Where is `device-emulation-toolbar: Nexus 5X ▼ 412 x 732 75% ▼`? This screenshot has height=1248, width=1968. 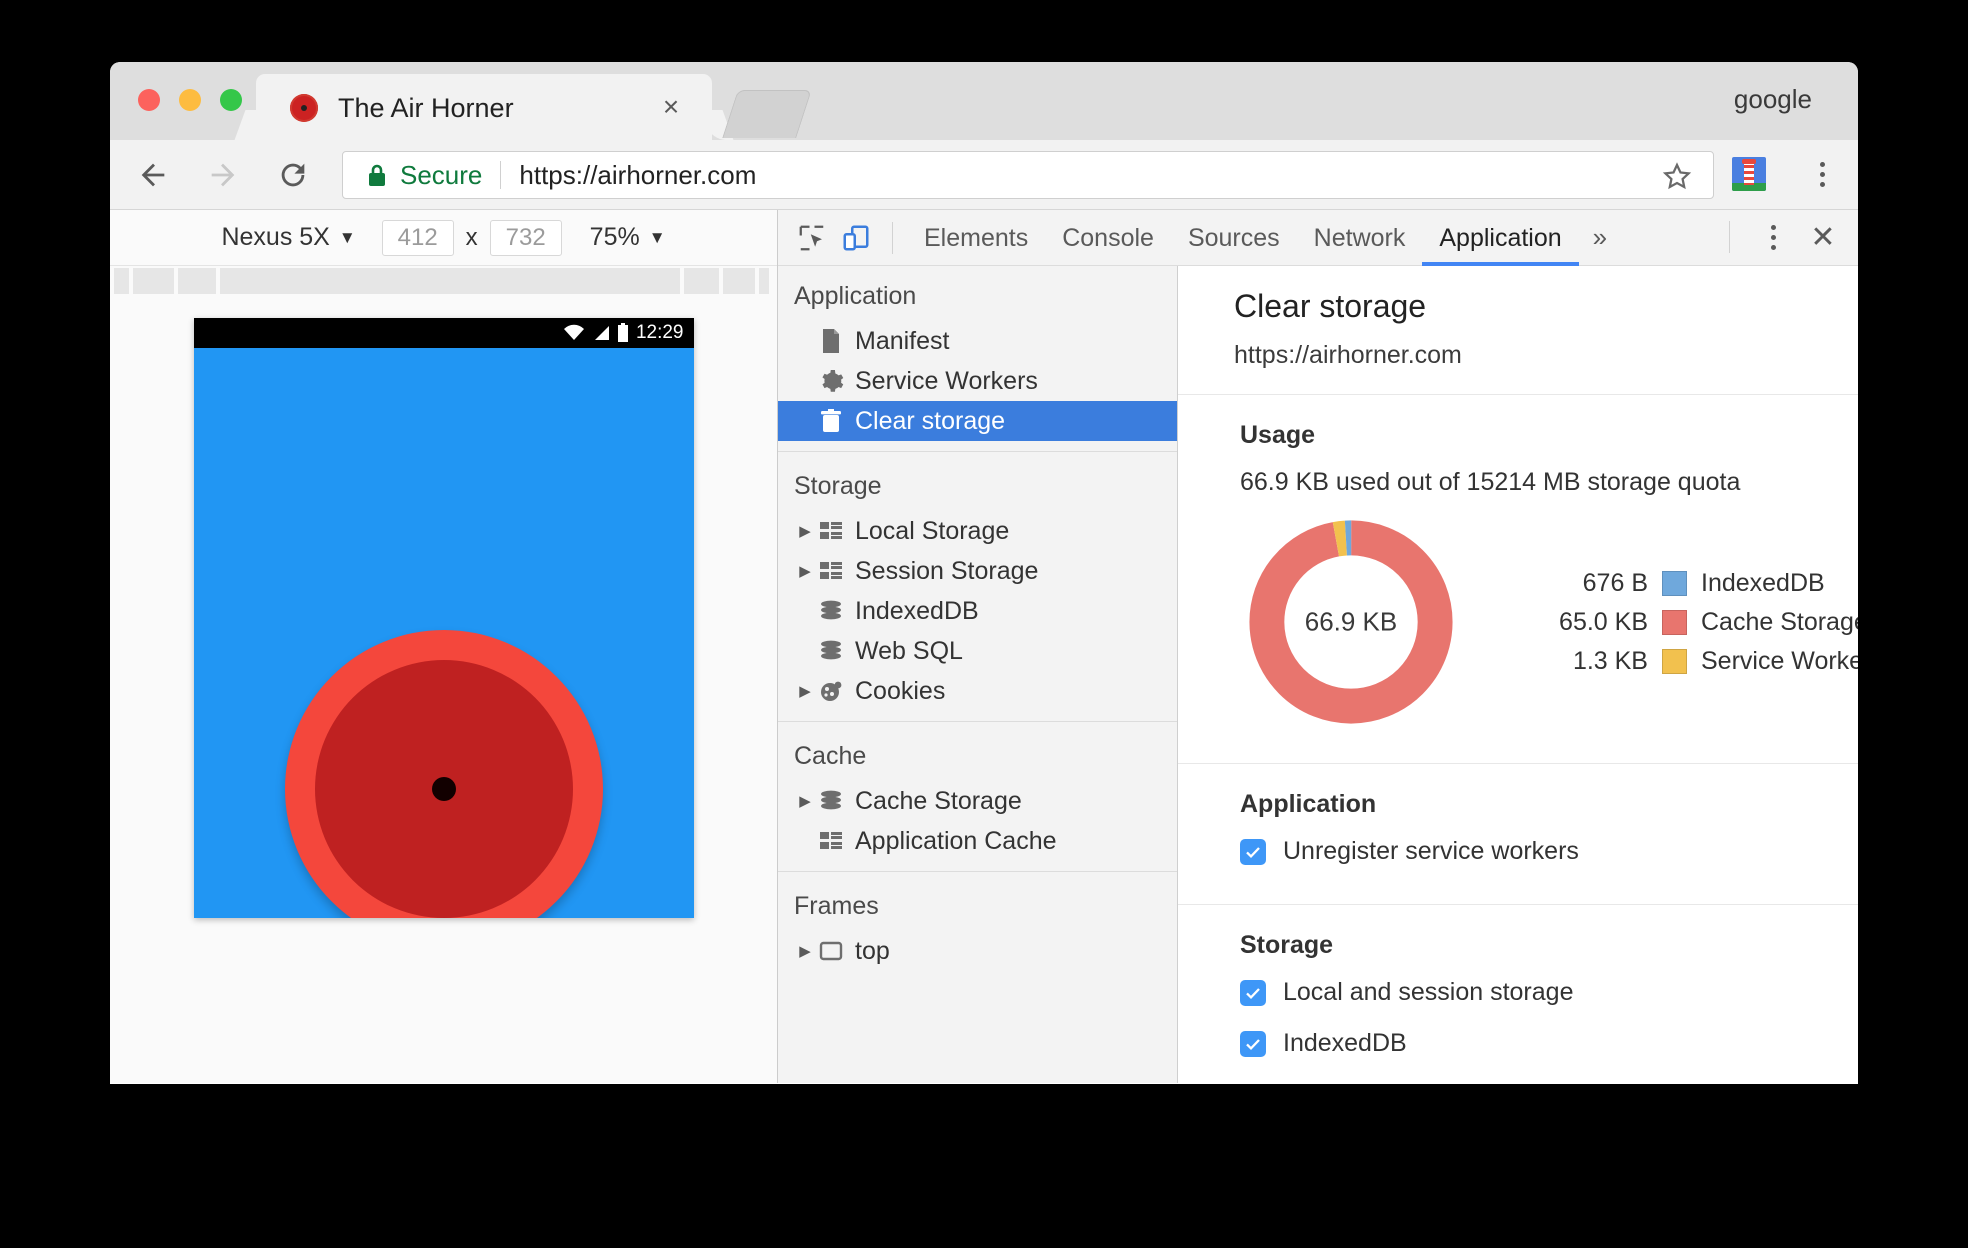 device-emulation-toolbar: Nexus 5X ▼ 412 x 732 75% ▼ is located at coordinates (443, 238).